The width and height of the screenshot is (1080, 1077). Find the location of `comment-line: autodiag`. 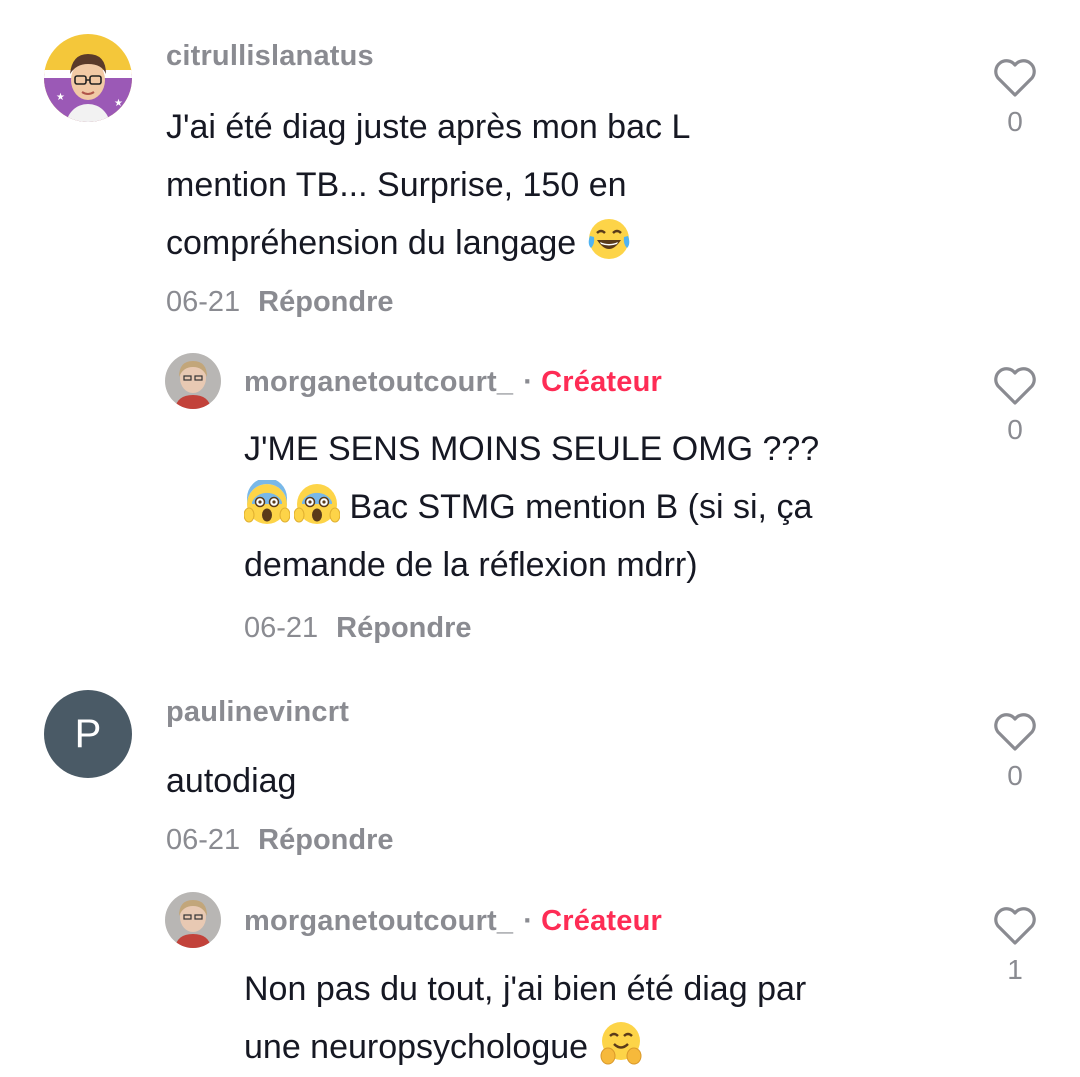

comment-line: autodiag is located at coordinates (231, 781).